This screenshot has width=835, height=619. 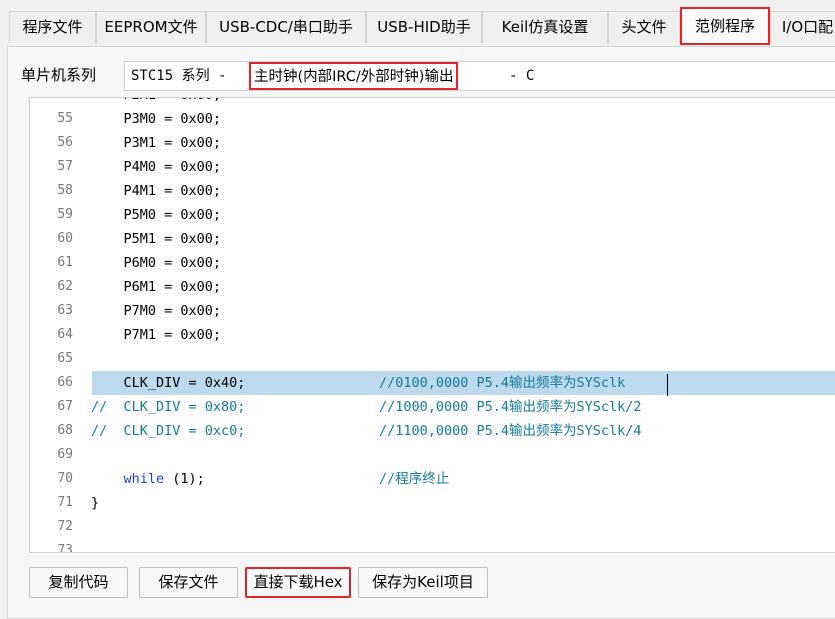 What do you see at coordinates (156, 263) in the screenshot?
I see `code-text: P6M0 = 0x00;` at bounding box center [156, 263].